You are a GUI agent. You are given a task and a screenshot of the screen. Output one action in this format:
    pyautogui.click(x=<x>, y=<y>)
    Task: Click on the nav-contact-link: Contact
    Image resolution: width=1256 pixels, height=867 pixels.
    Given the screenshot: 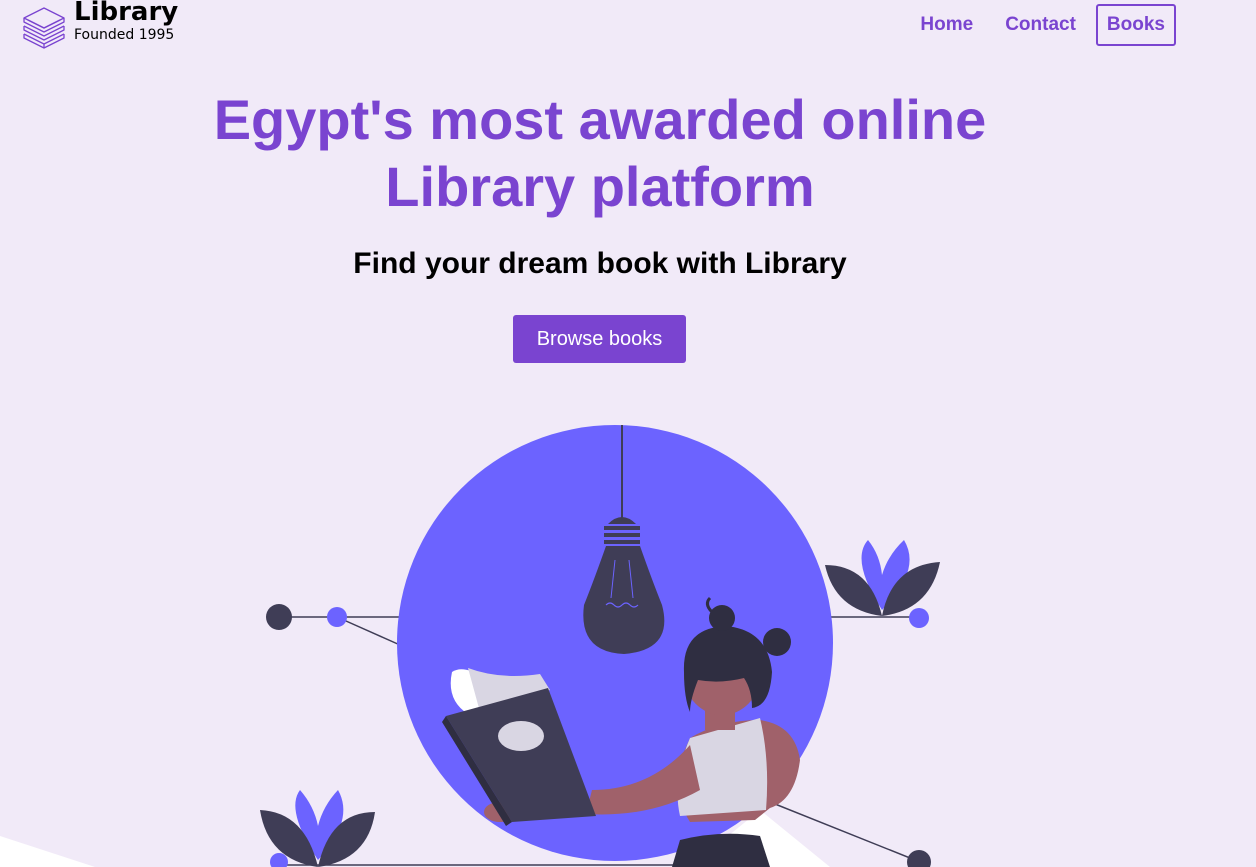 What is the action you would take?
    pyautogui.click(x=1040, y=25)
    